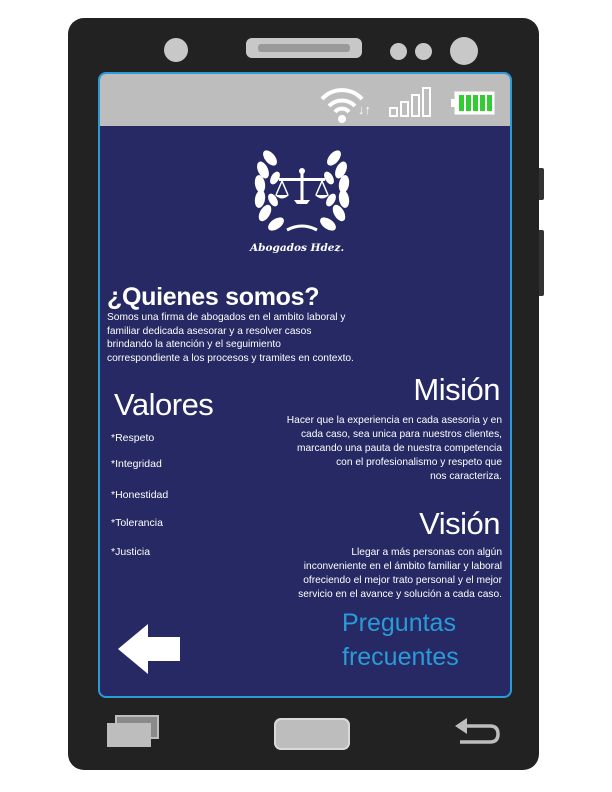 Image resolution: width=612 pixels, height=792 pixels. Describe the element at coordinates (417, 640) in the screenshot. I see `faq-link: Preguntas frecuentes` at that location.